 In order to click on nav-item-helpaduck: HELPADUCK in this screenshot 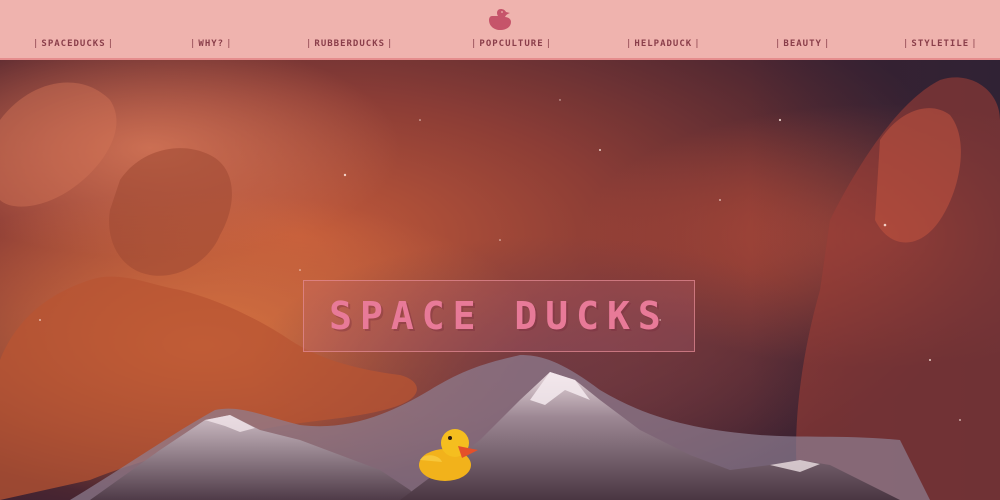, I will do `click(663, 44)`.